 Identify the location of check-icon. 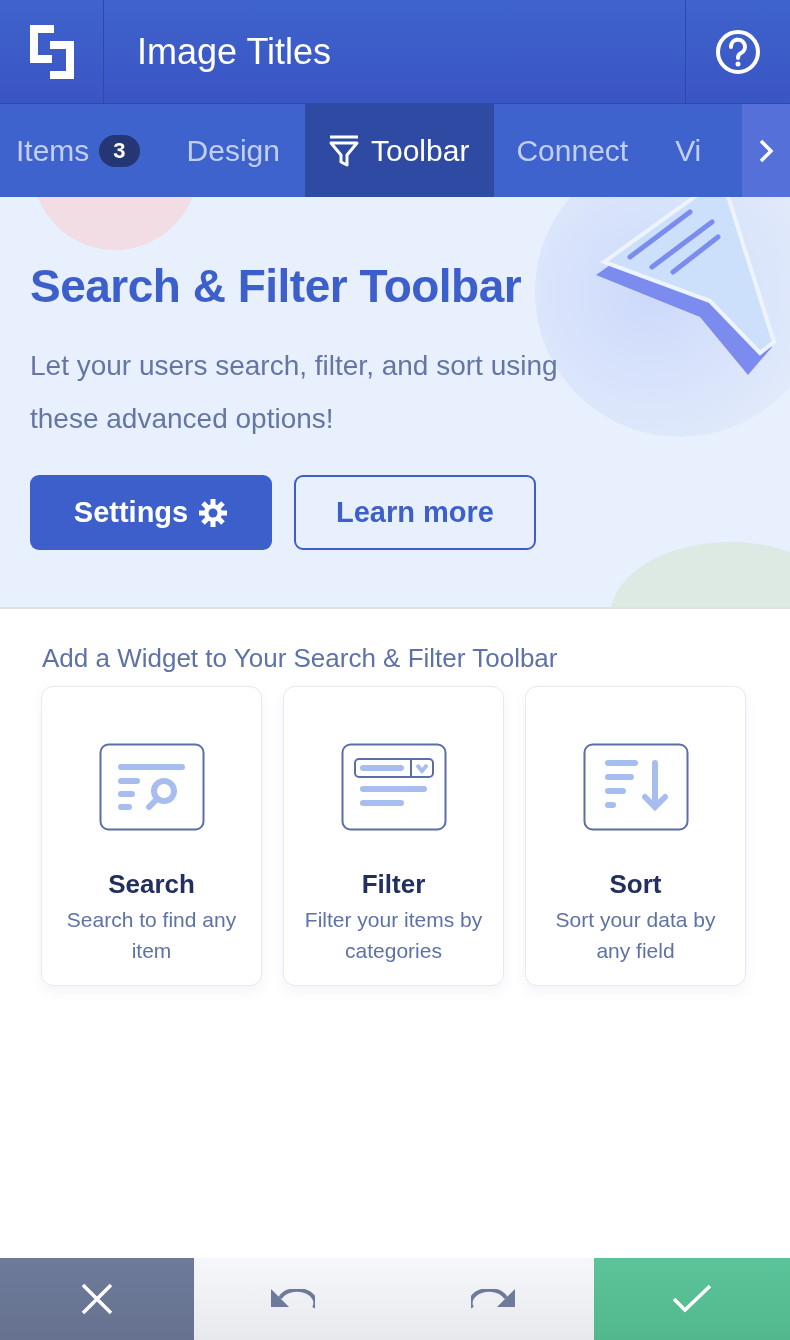
(692, 1299).